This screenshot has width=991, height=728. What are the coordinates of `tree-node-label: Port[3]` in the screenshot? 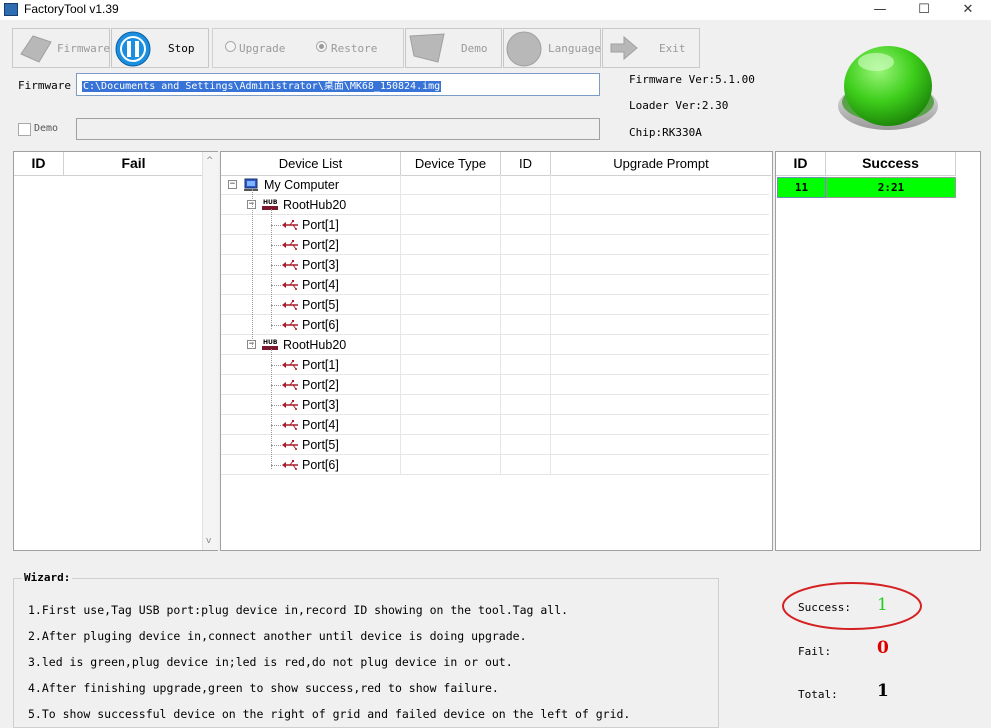 It's located at (320, 405).